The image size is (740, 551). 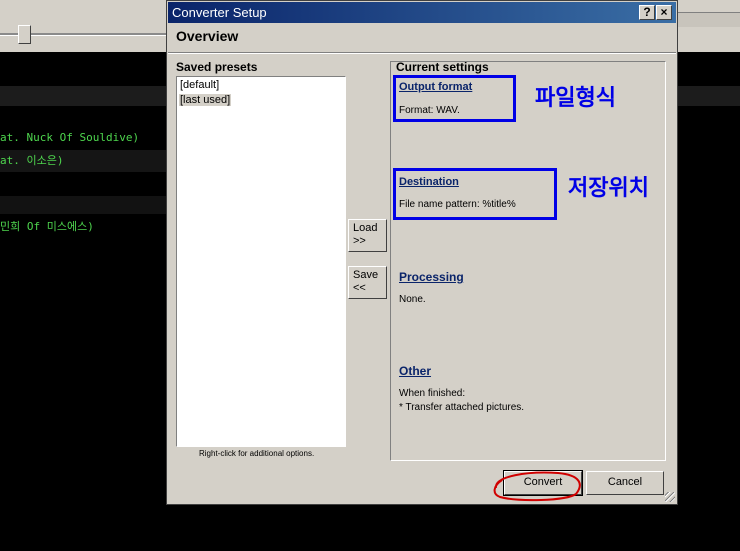 What do you see at coordinates (608, 188) in the screenshot?
I see `annotation-location-note: 저장위치` at bounding box center [608, 188].